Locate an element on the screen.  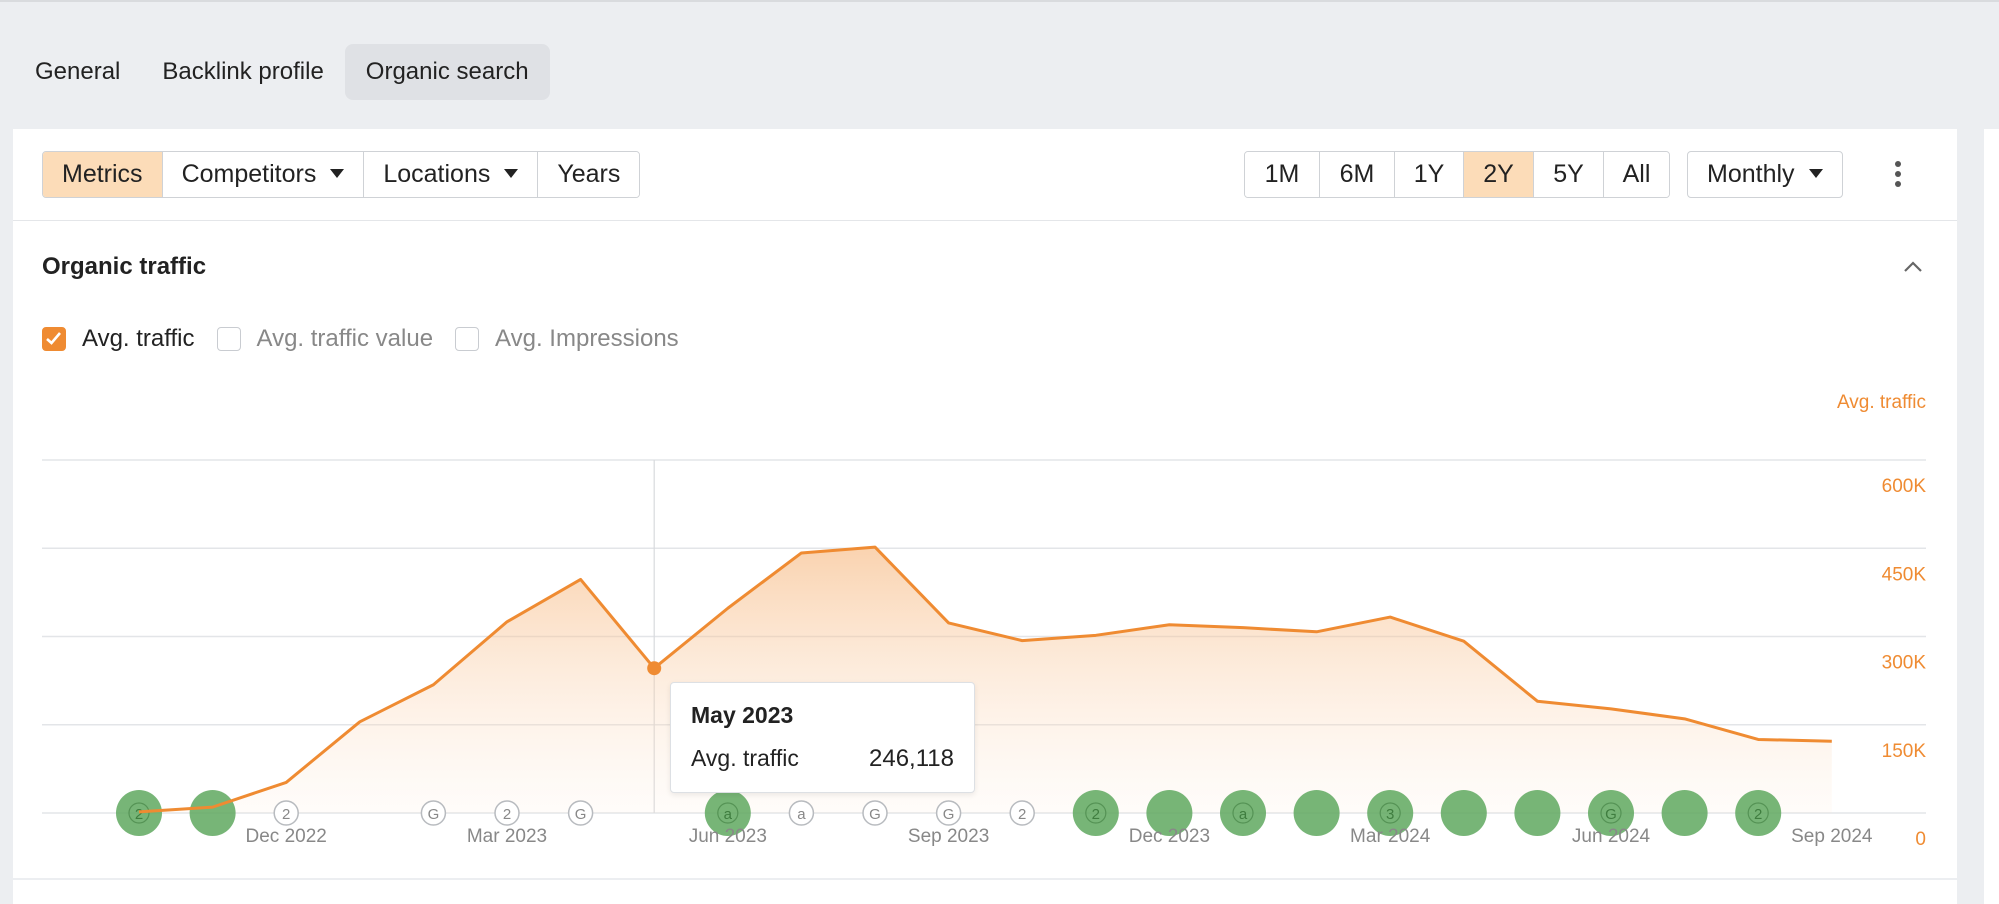
x-tick-label: Mar 2023 is located at coordinates (507, 836).